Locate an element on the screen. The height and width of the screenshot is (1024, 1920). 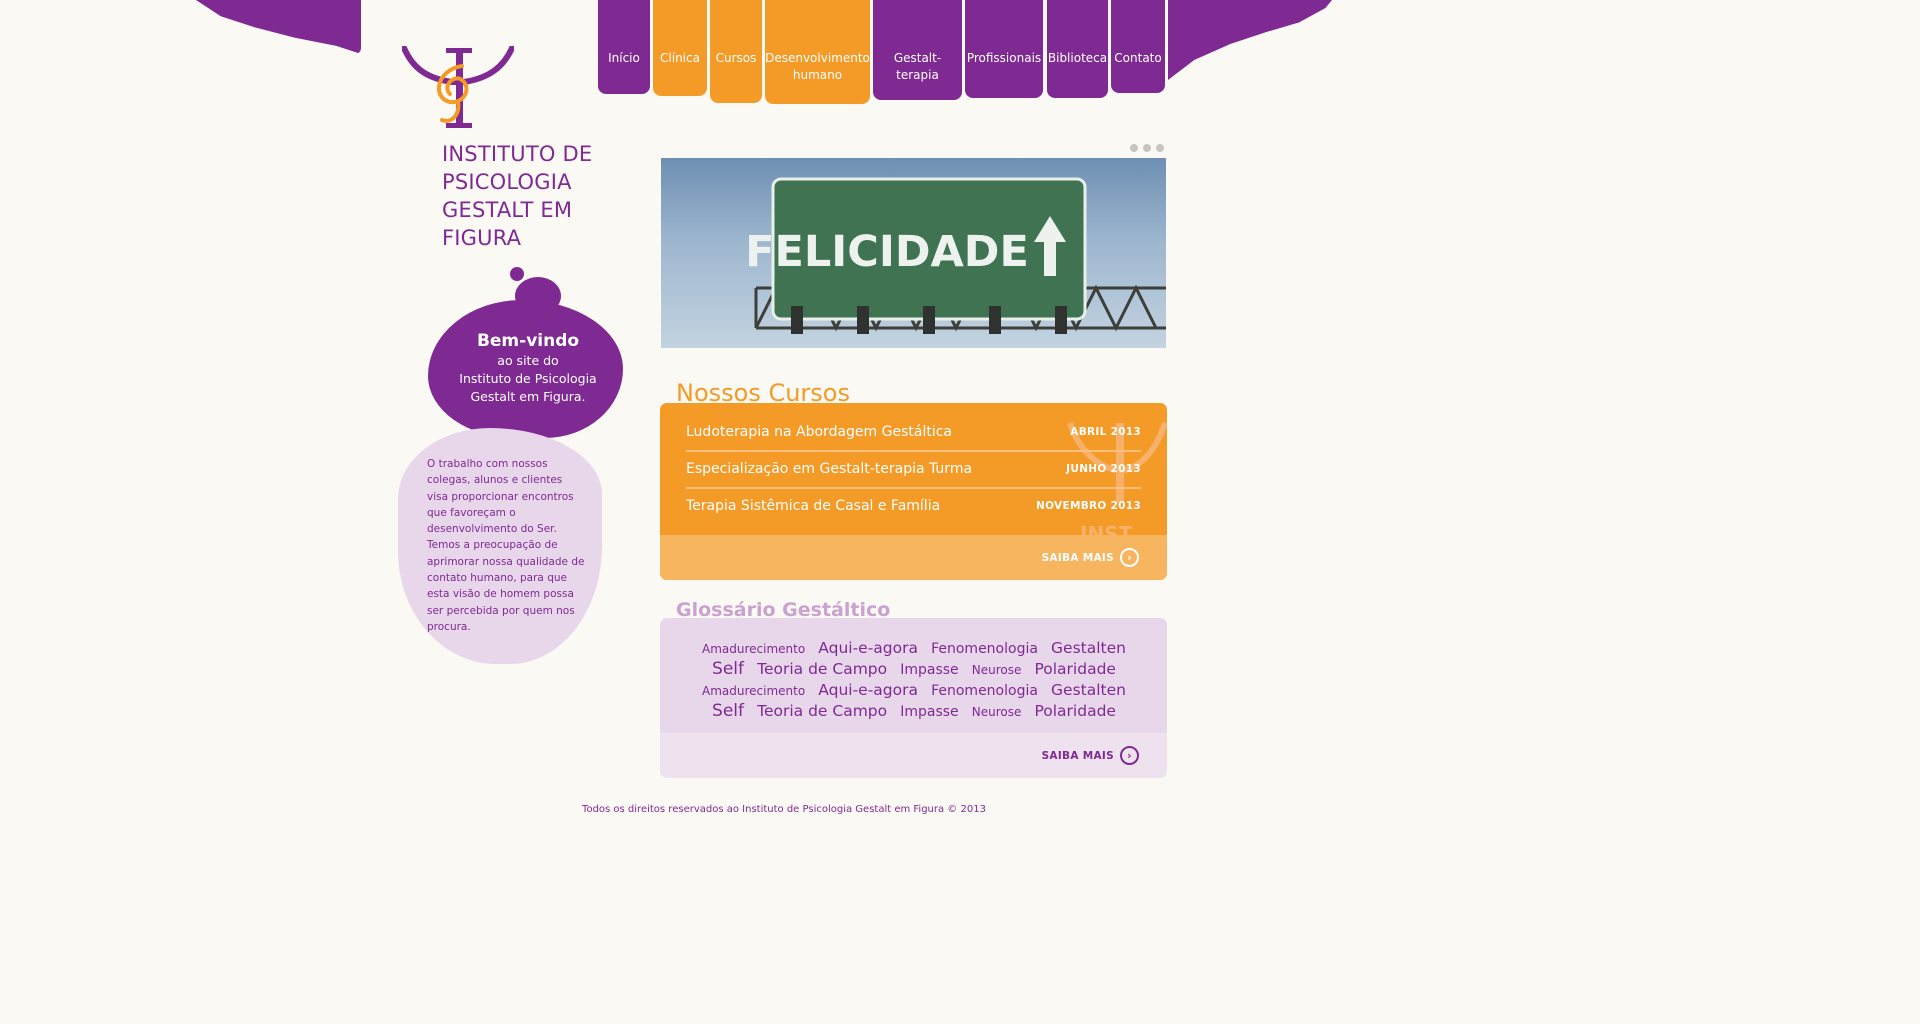
nav-item-desenvolvimento-humano: Desenvolvimento humano is located at coordinates (817, 52).